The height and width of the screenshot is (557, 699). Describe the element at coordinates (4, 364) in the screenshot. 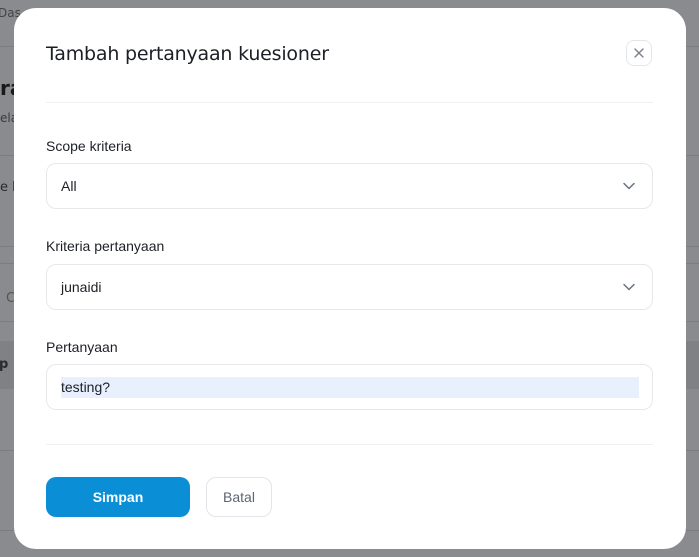

I see `bg-table-header-fragment: p` at that location.